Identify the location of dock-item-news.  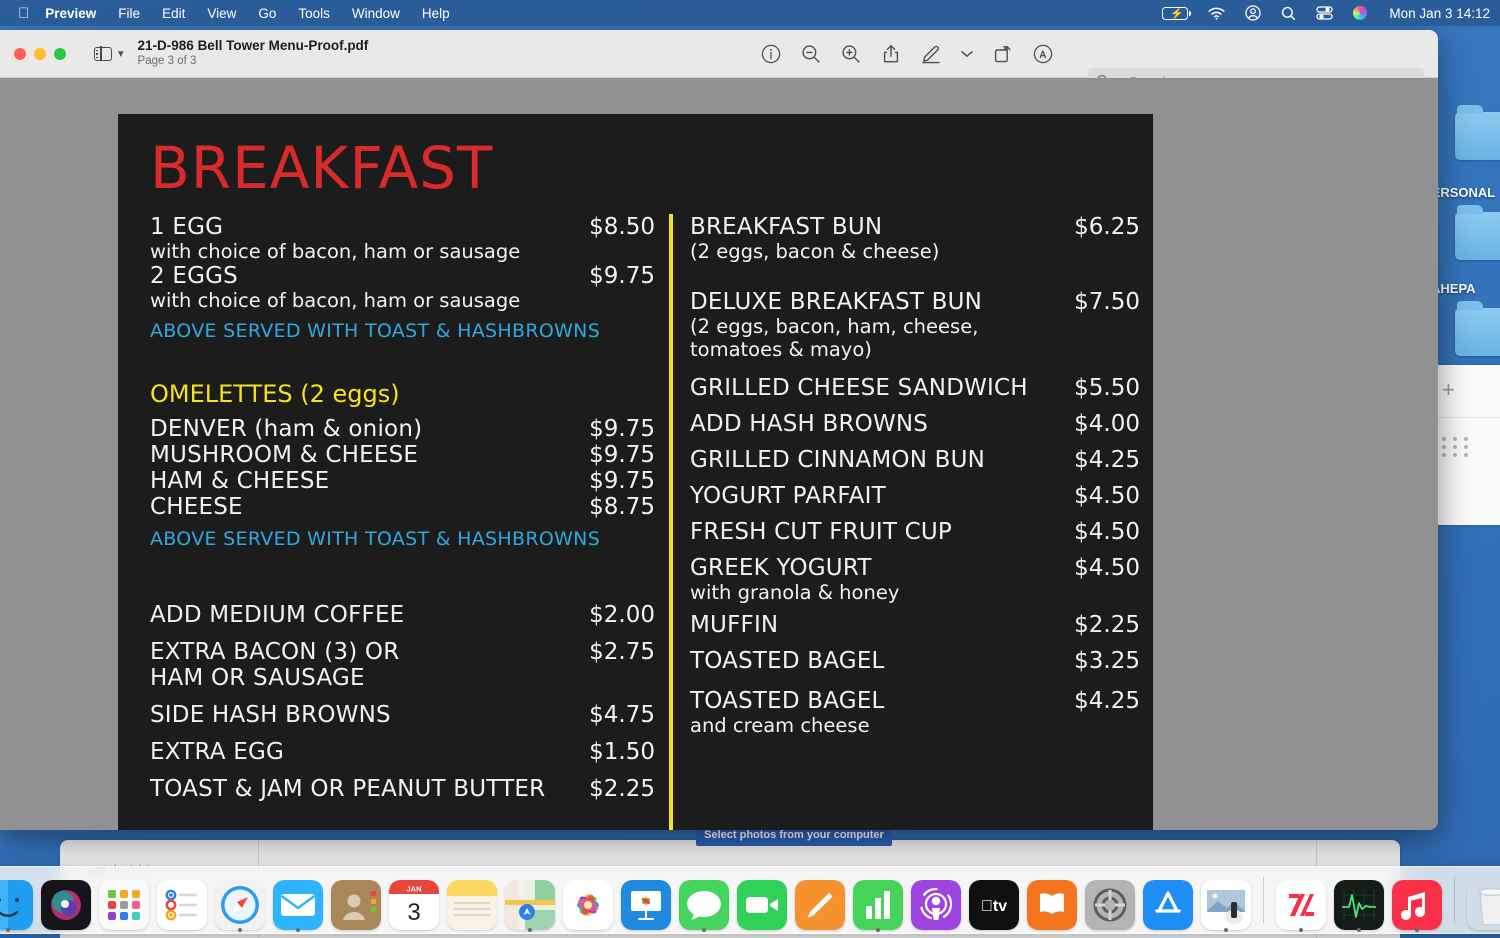
(1301, 900).